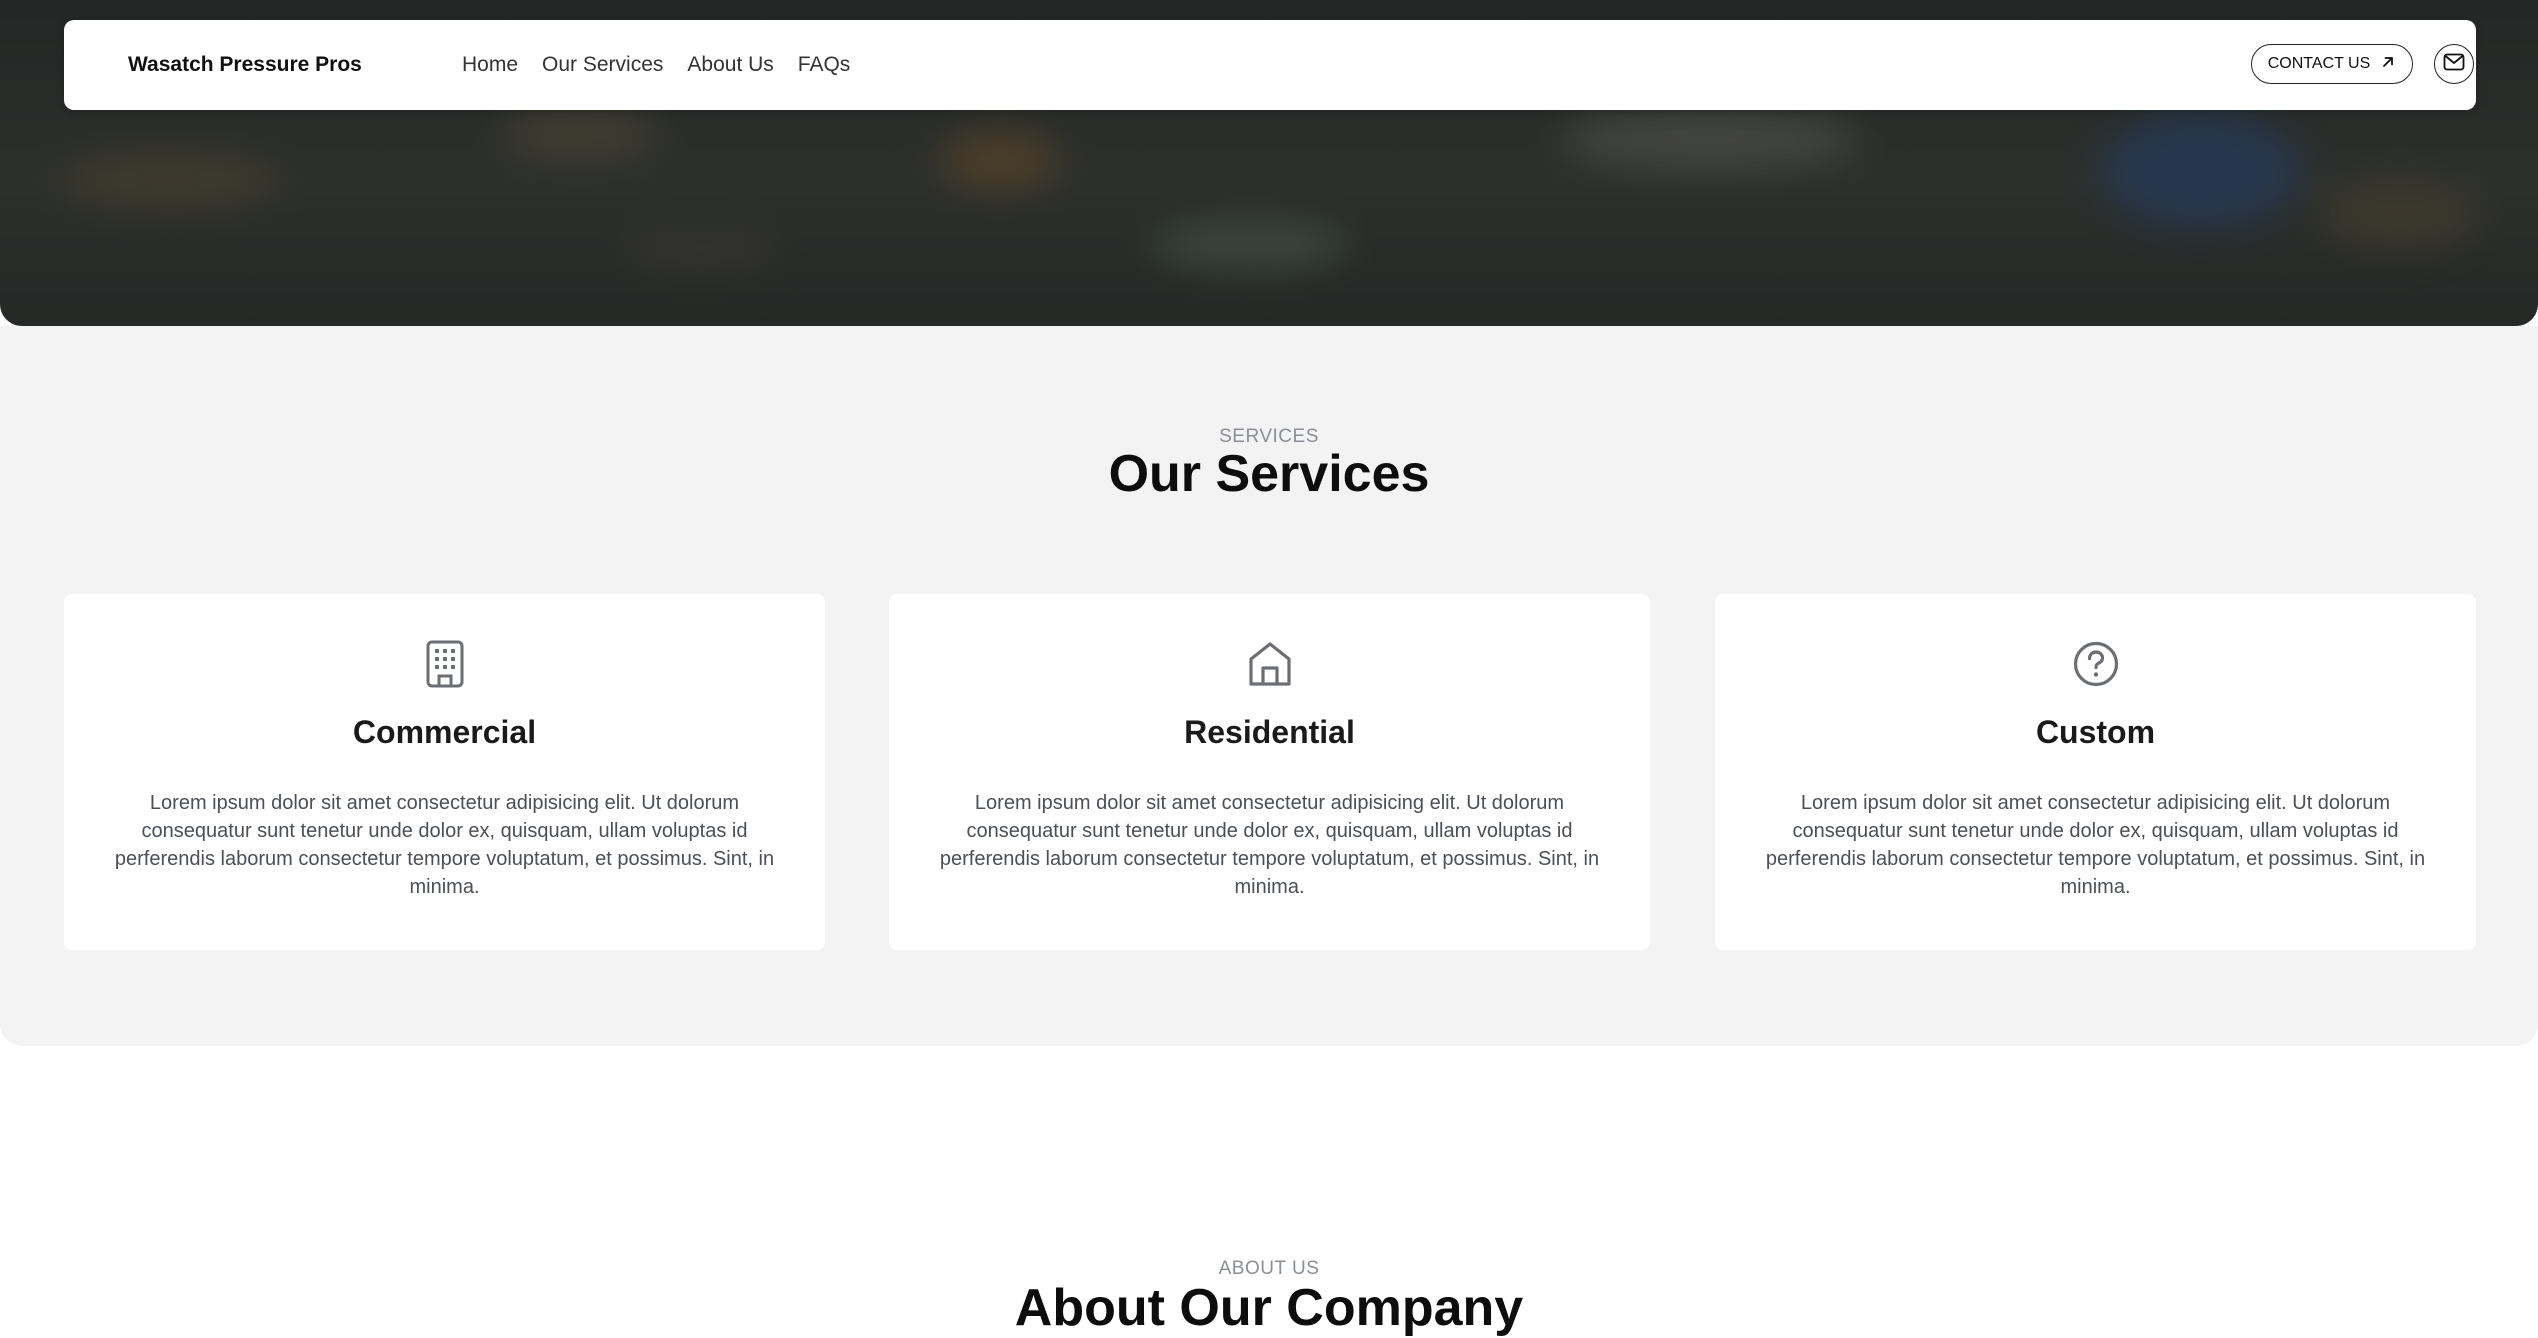 The height and width of the screenshot is (1338, 2538). What do you see at coordinates (1269, 732) in the screenshot?
I see `service-title-residential: Residential` at bounding box center [1269, 732].